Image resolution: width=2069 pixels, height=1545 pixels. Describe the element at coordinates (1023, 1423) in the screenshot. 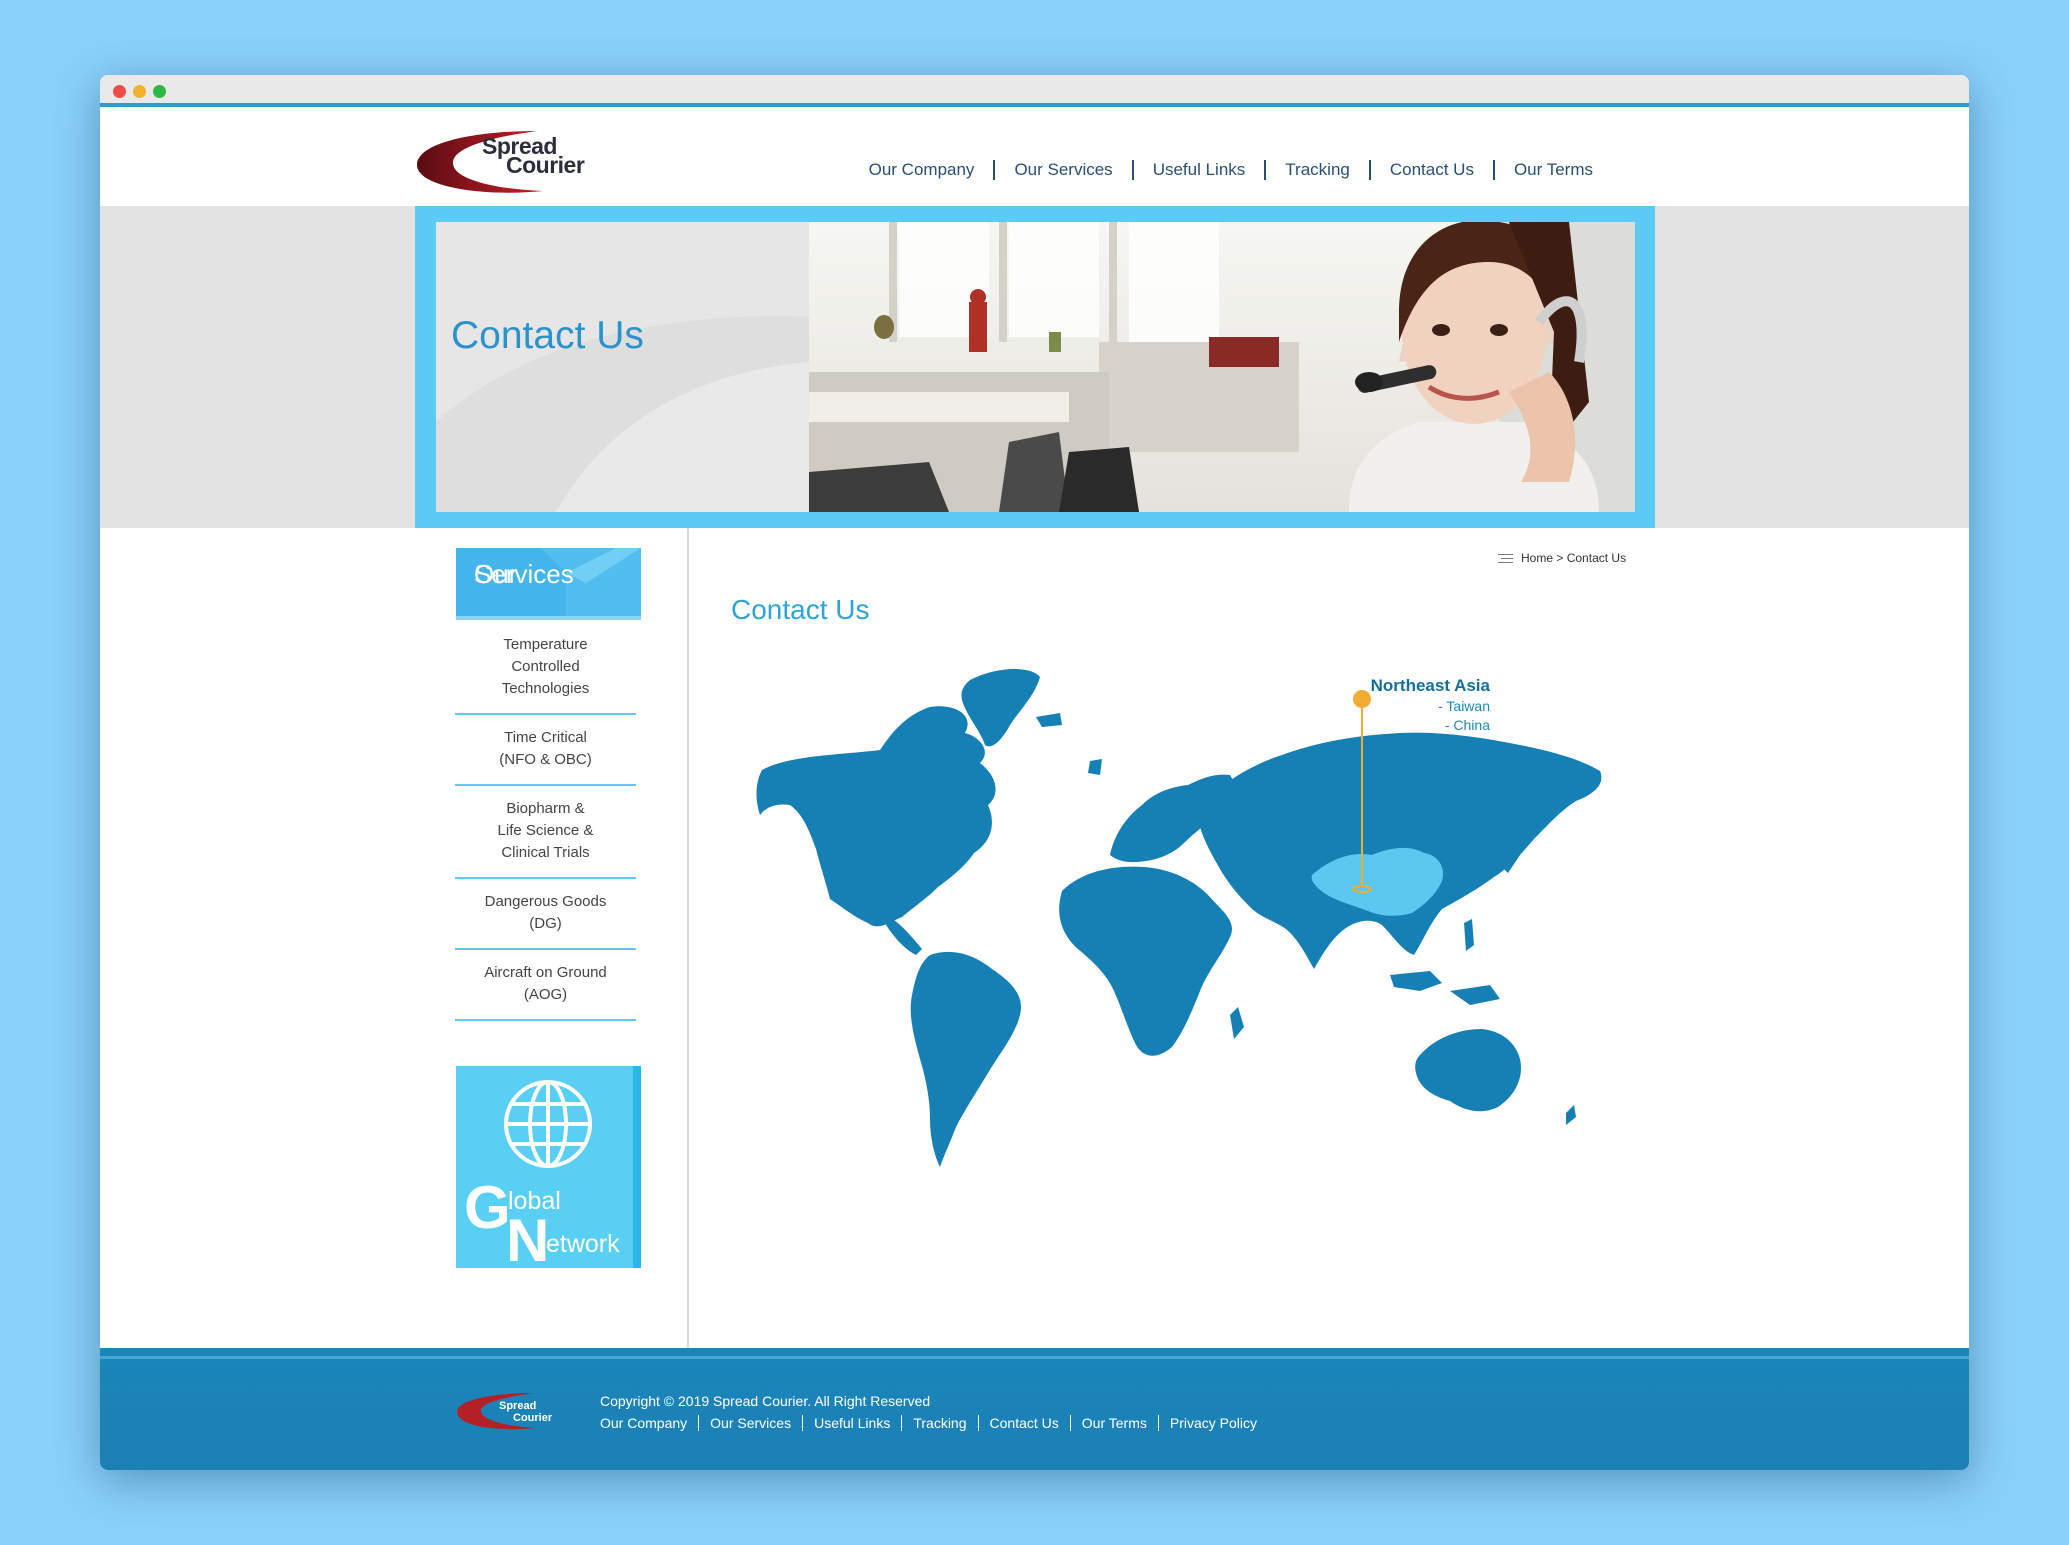

I see `footer-link-contact-us: Contact Us` at that location.